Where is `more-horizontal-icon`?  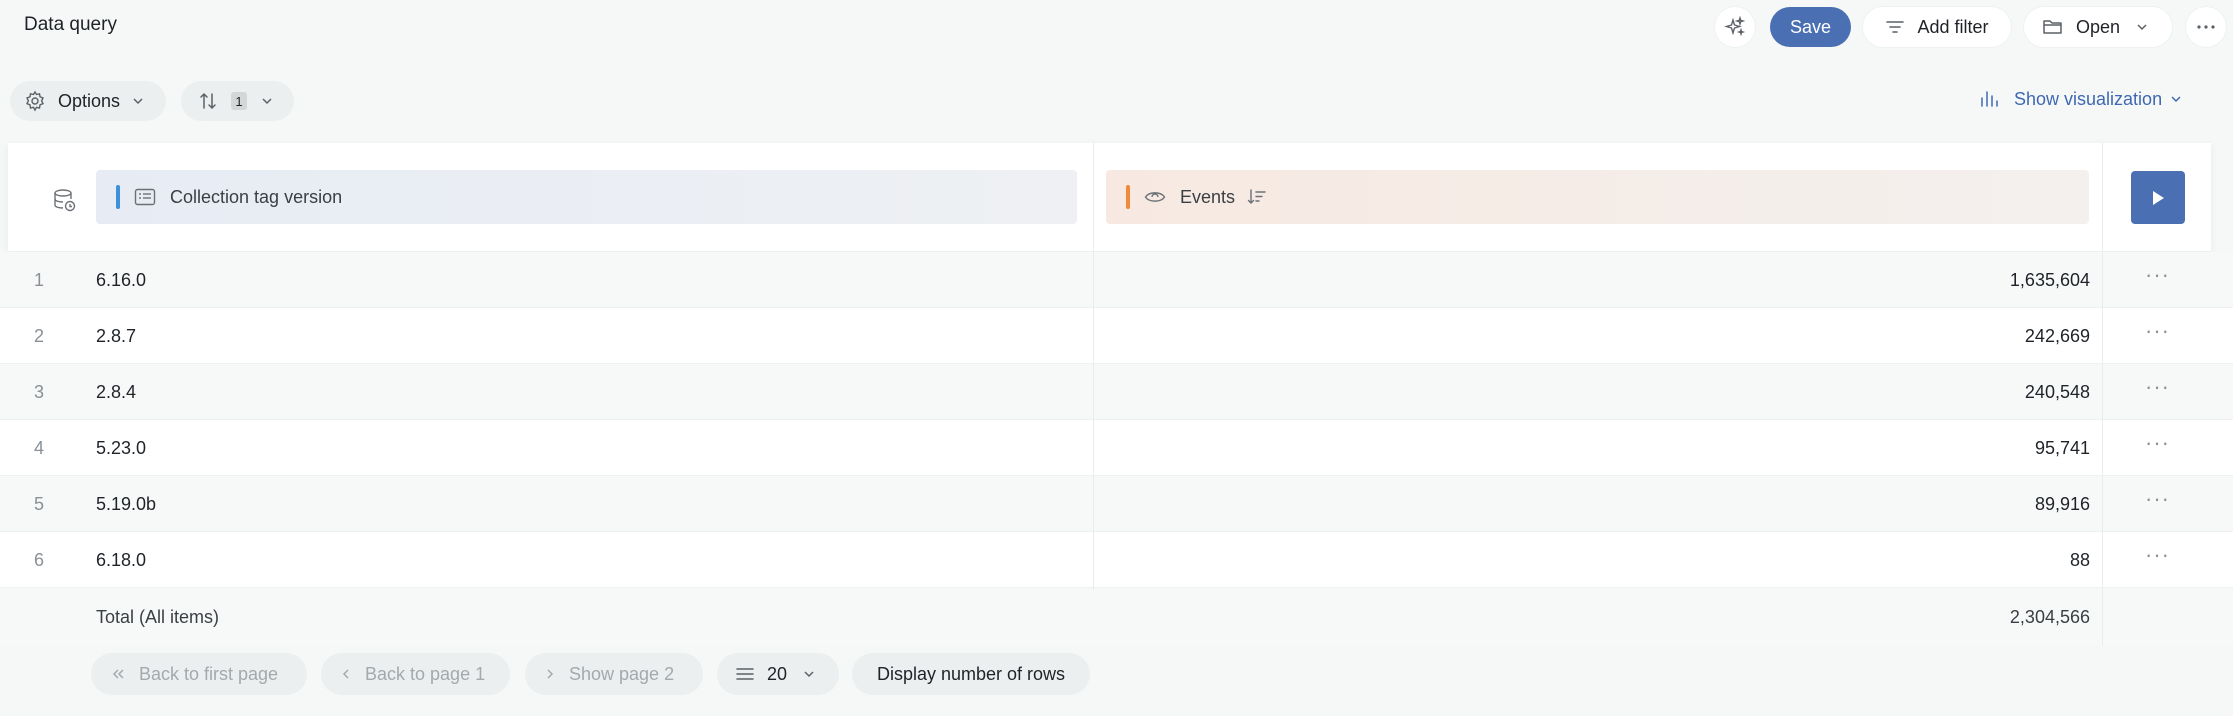
more-horizontal-icon is located at coordinates (2206, 27).